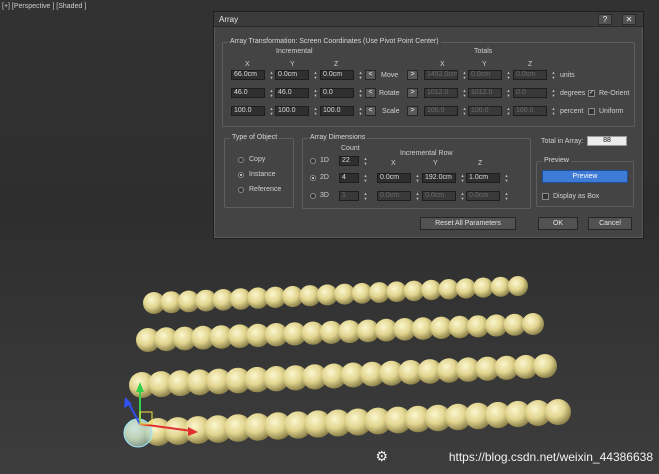 This screenshot has width=659, height=474. I want to click on move-tot-z: 0.0cm ▲ ▼, so click(535, 75).